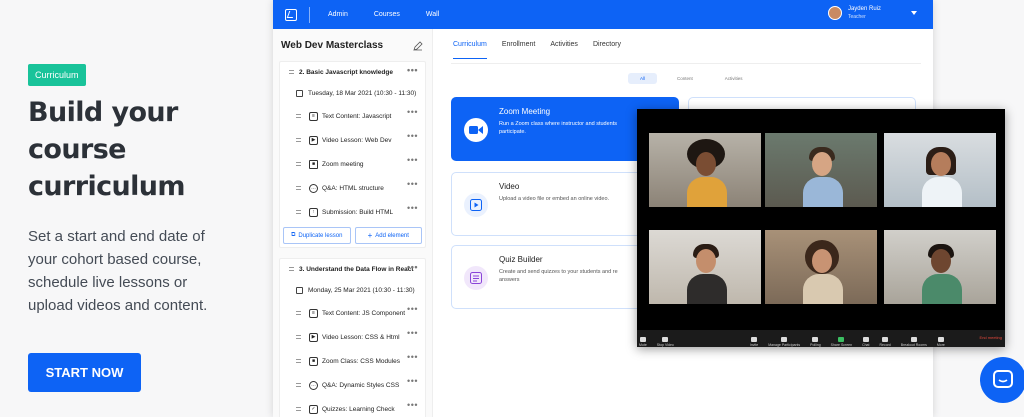 This screenshot has height=417, width=1024. What do you see at coordinates (418, 46) in the screenshot?
I see `pencil-icon` at bounding box center [418, 46].